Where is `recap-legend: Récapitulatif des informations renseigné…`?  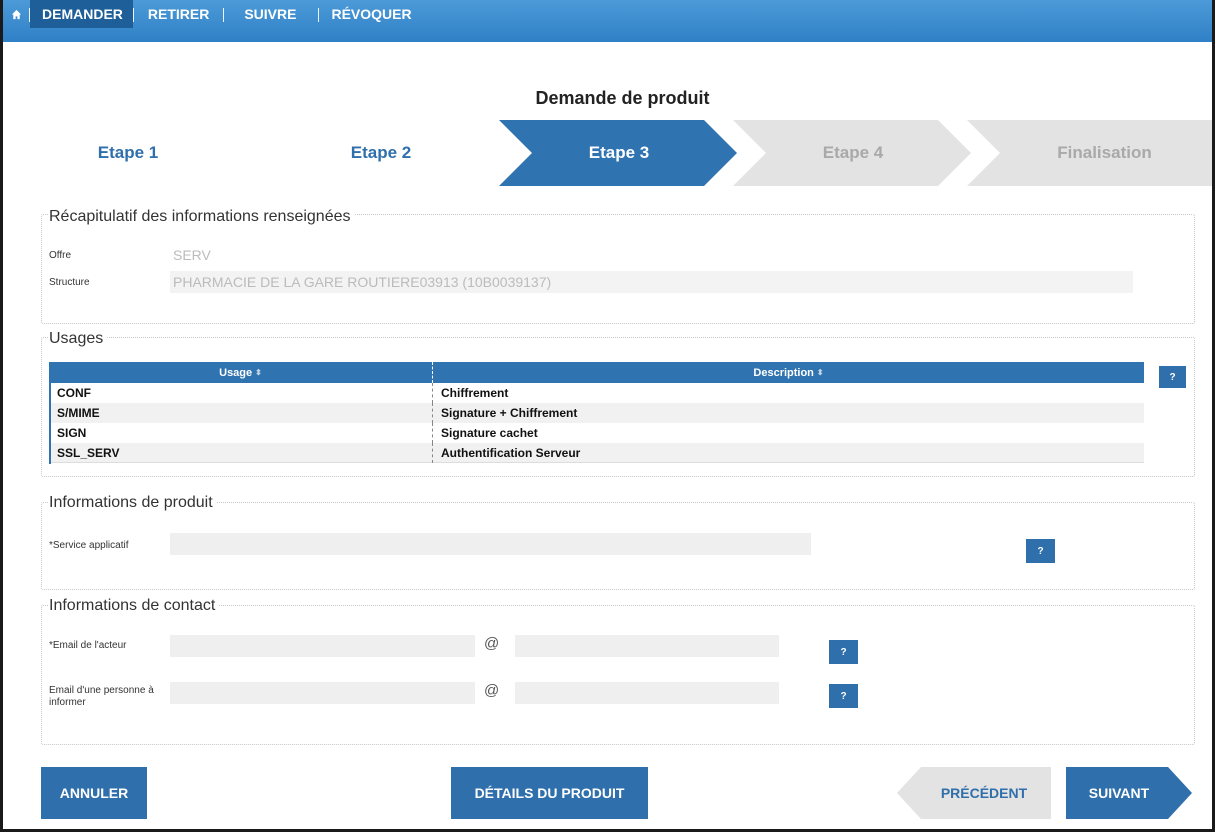 recap-legend: Récapitulatif des informations renseigné… is located at coordinates (202, 217).